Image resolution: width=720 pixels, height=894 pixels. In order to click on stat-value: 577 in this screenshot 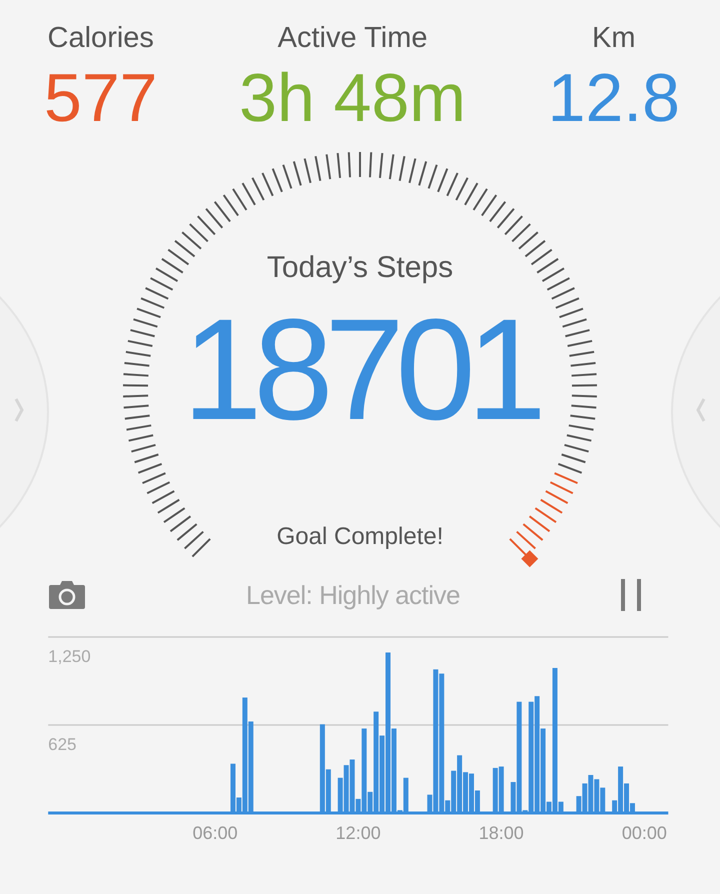, I will do `click(101, 98)`.